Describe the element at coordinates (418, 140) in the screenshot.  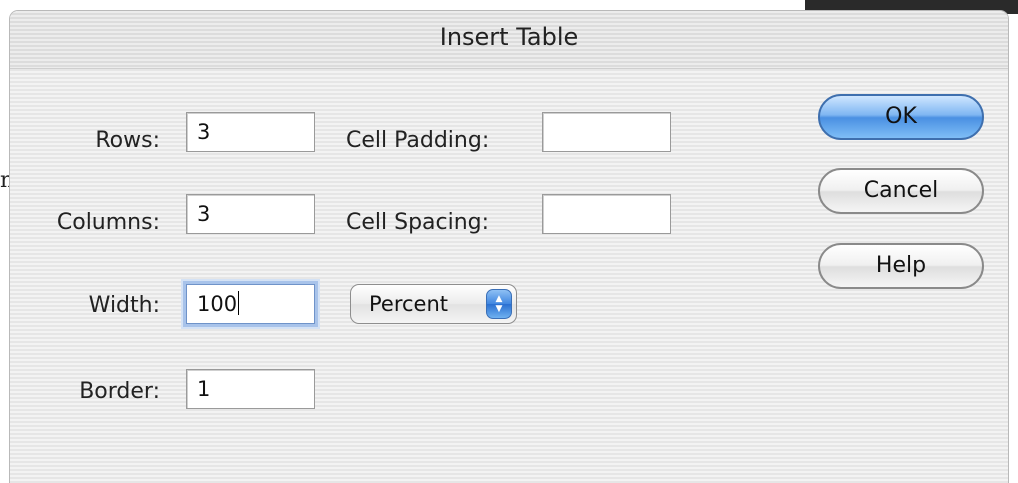
I see `cell-padding-label: Cell Padding:` at that location.